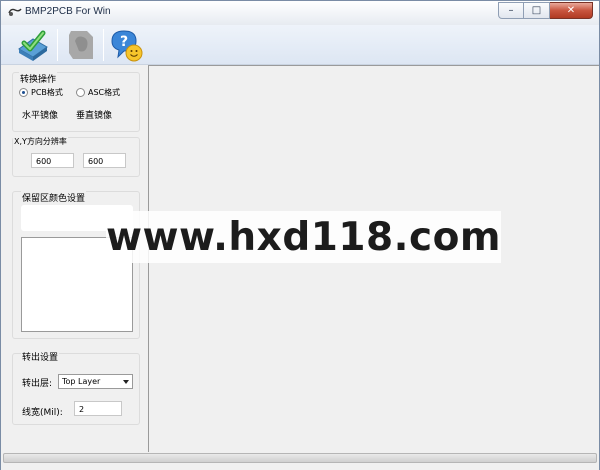  I want to click on close-button: ✕, so click(571, 10).